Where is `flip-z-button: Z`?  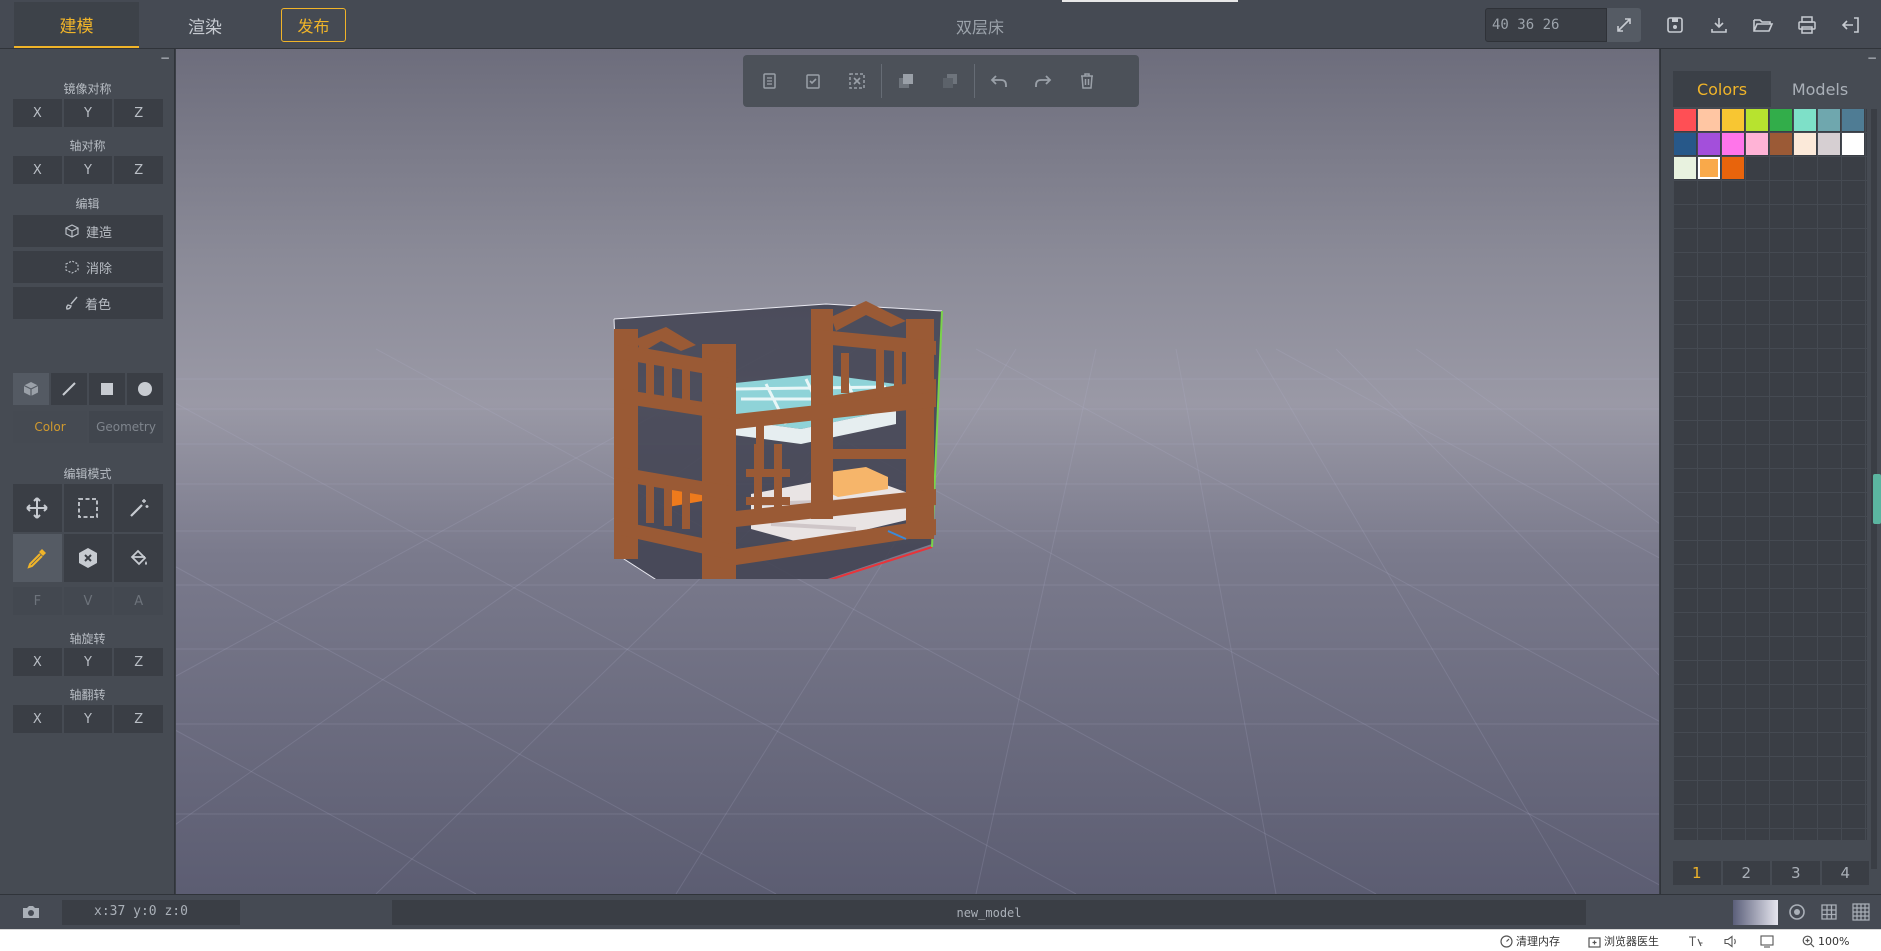 flip-z-button: Z is located at coordinates (139, 719).